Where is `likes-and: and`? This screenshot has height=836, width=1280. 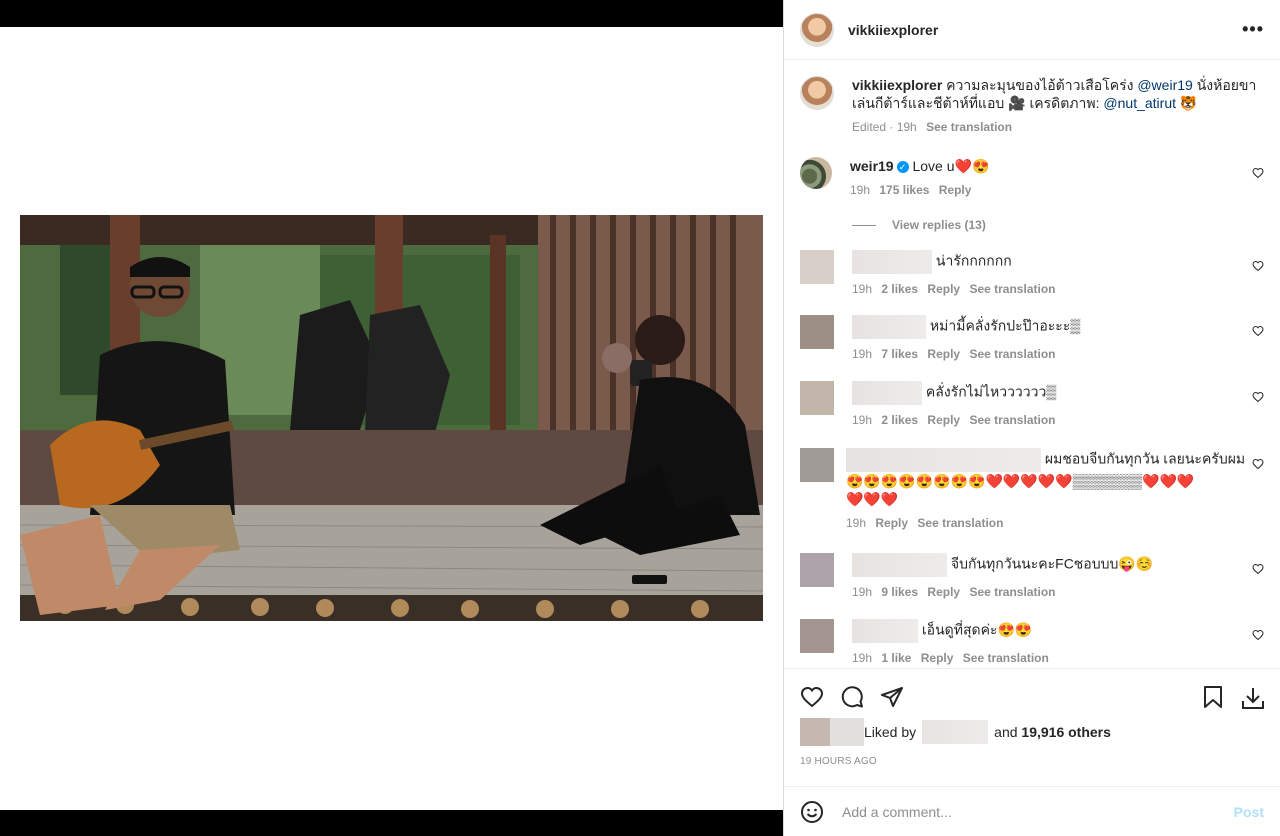
likes-and: and is located at coordinates (1006, 732).